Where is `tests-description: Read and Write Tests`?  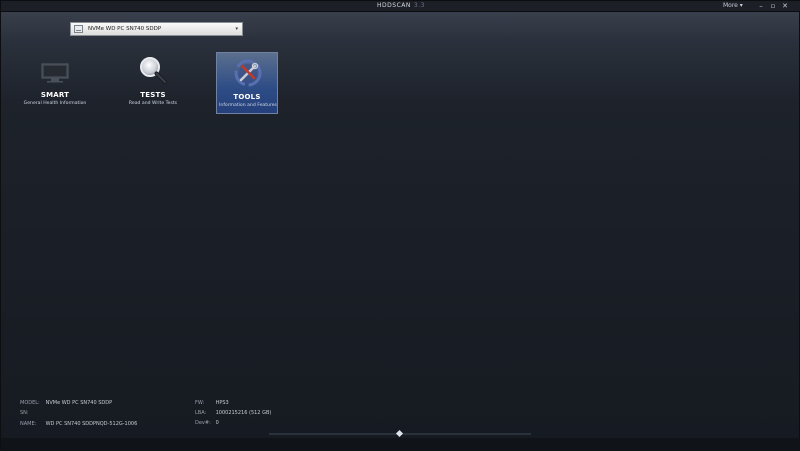
tests-description: Read and Write Tests is located at coordinates (153, 103).